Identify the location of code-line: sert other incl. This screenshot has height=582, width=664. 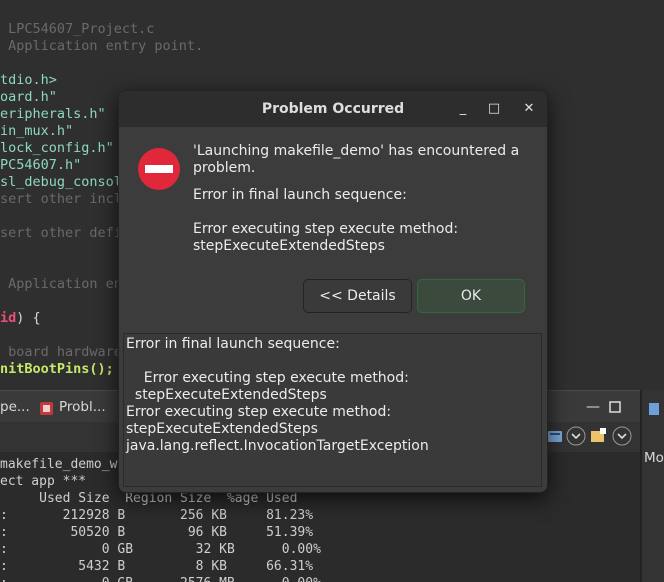
(61, 199).